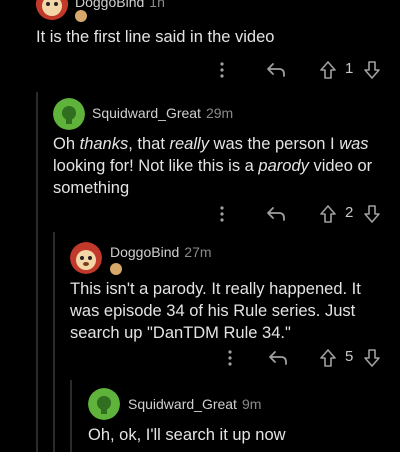  I want to click on text-emphasis: really, so click(189, 144).